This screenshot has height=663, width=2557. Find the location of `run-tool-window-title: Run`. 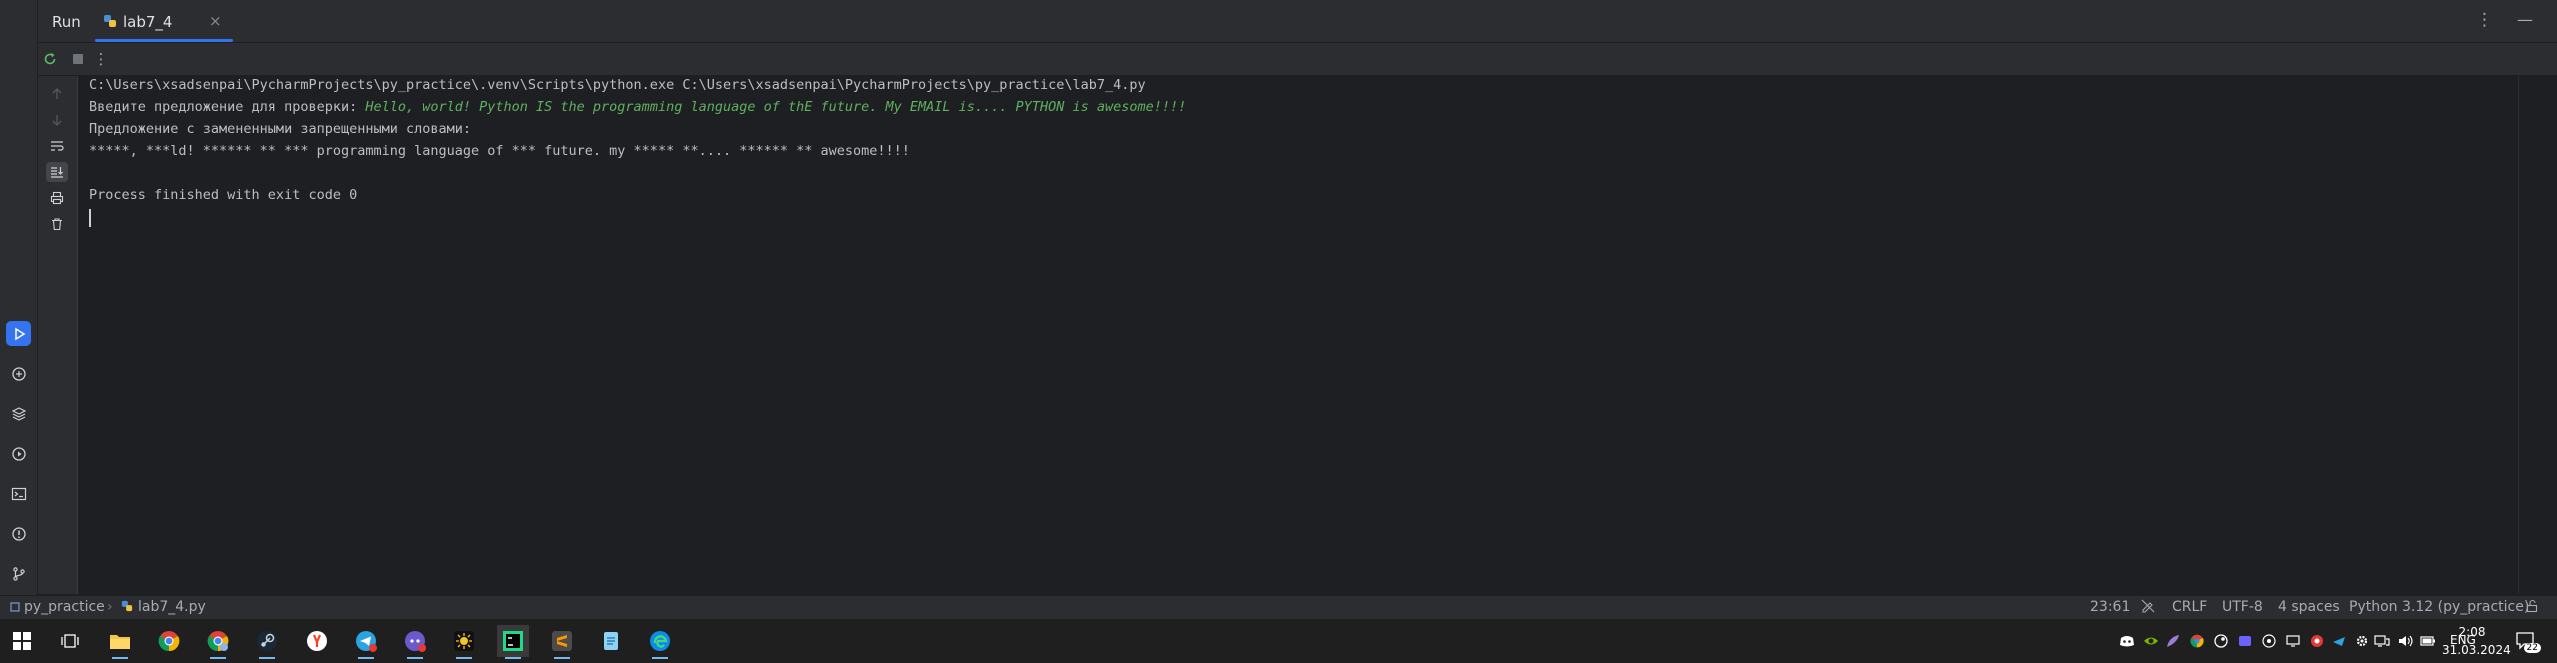

run-tool-window-title: Run is located at coordinates (66, 22).